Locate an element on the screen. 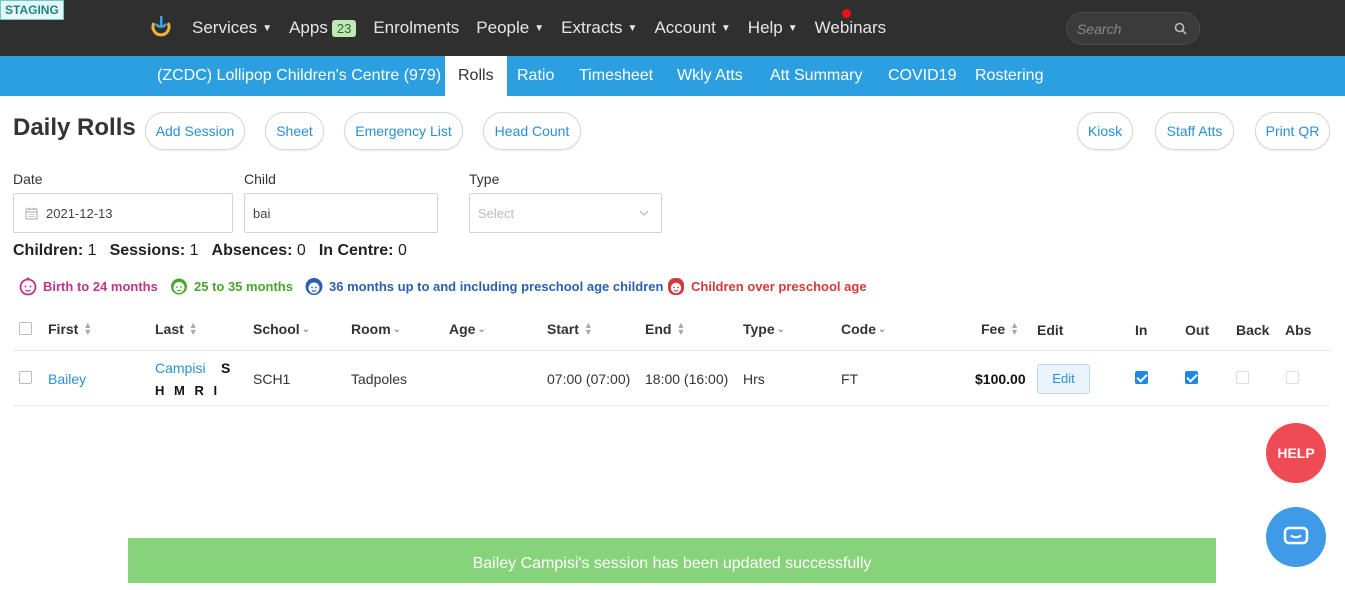 This screenshot has height=590, width=1345. nav-help: Help ▼ is located at coordinates (773, 28).